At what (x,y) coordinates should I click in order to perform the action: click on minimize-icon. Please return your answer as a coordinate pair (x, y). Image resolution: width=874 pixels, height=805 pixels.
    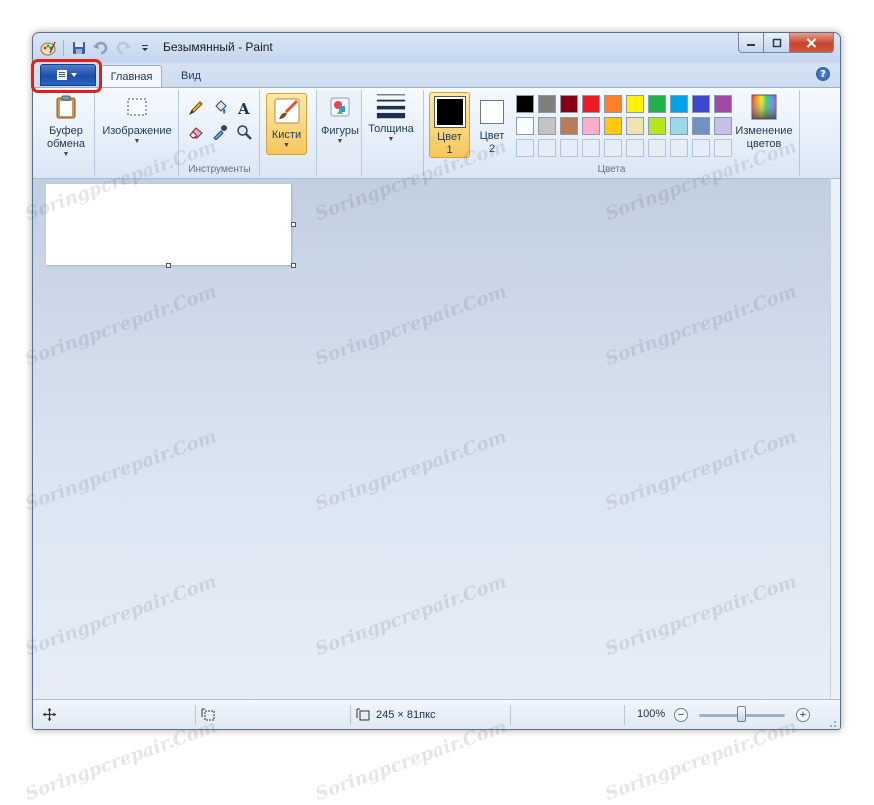
    Looking at the image, I should click on (751, 43).